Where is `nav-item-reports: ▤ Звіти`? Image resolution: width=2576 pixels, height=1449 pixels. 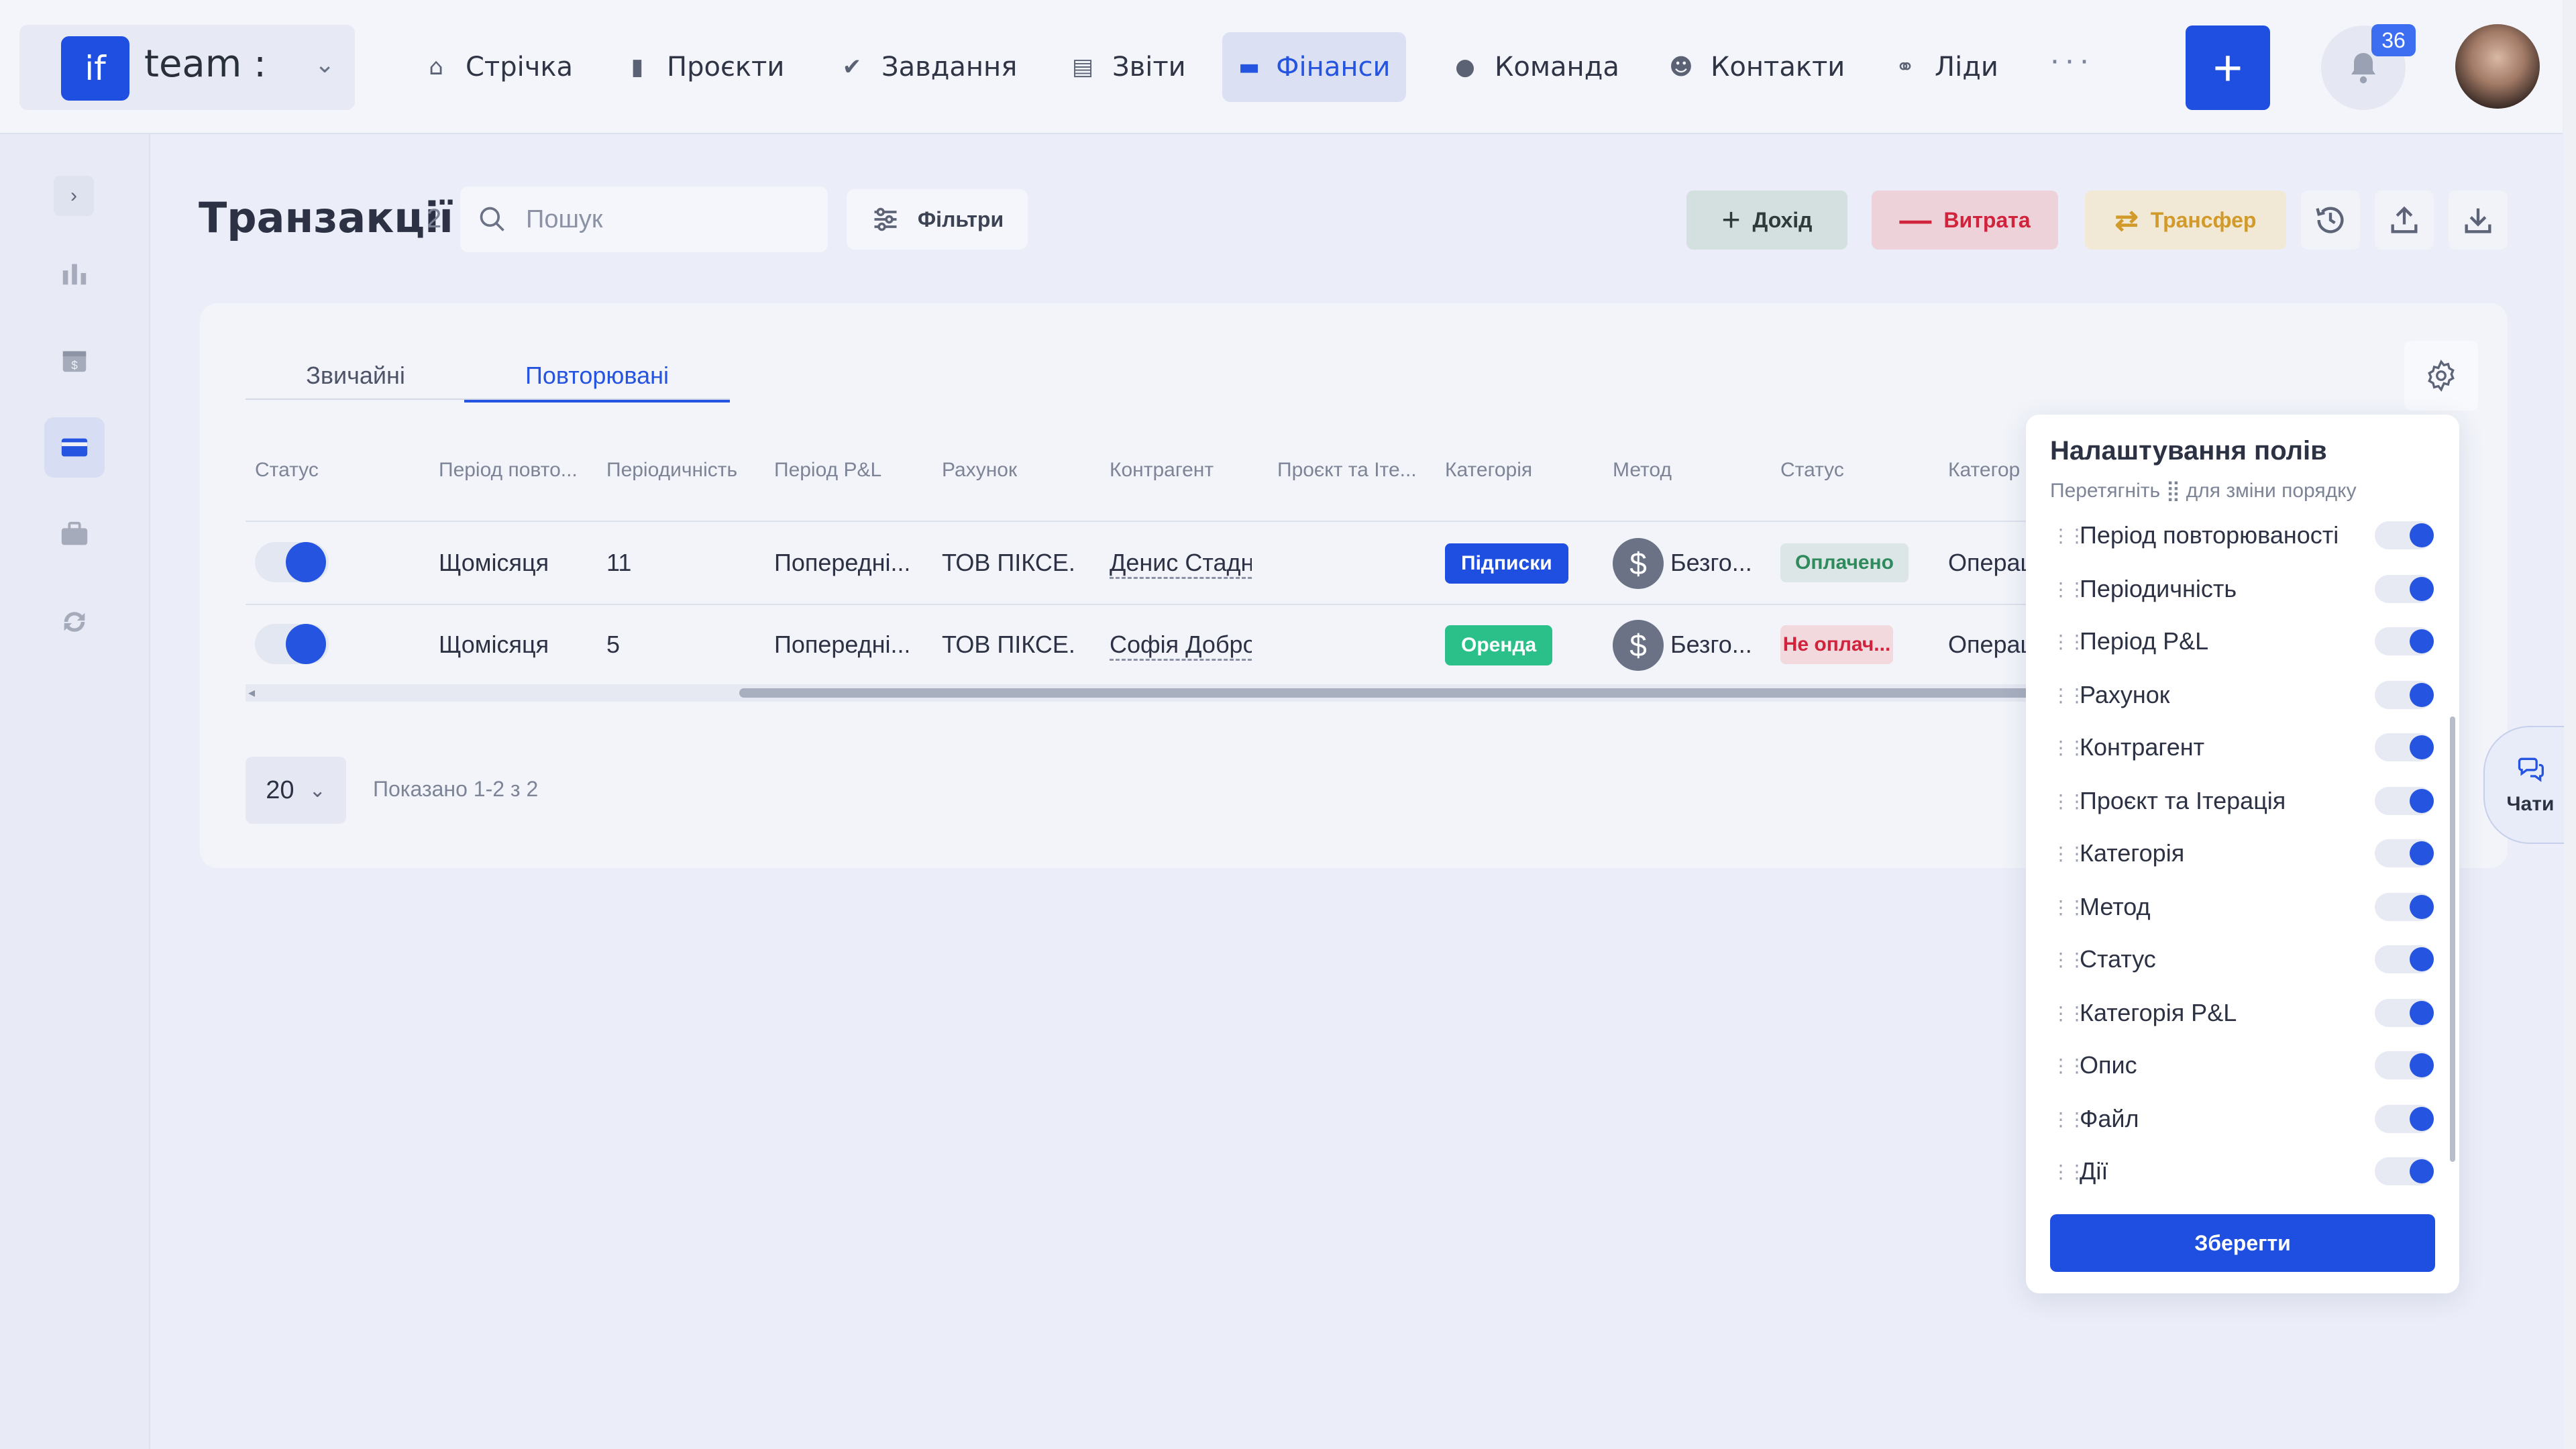
nav-item-reports: ▤ Звіти is located at coordinates (1127, 67).